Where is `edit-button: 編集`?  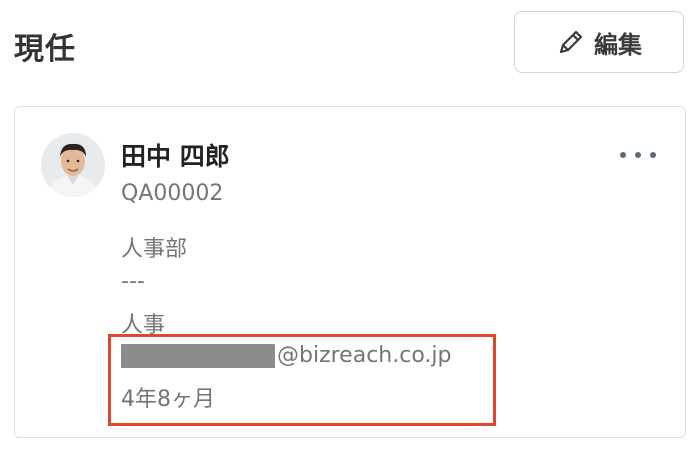
edit-button: 編集 is located at coordinates (599, 42).